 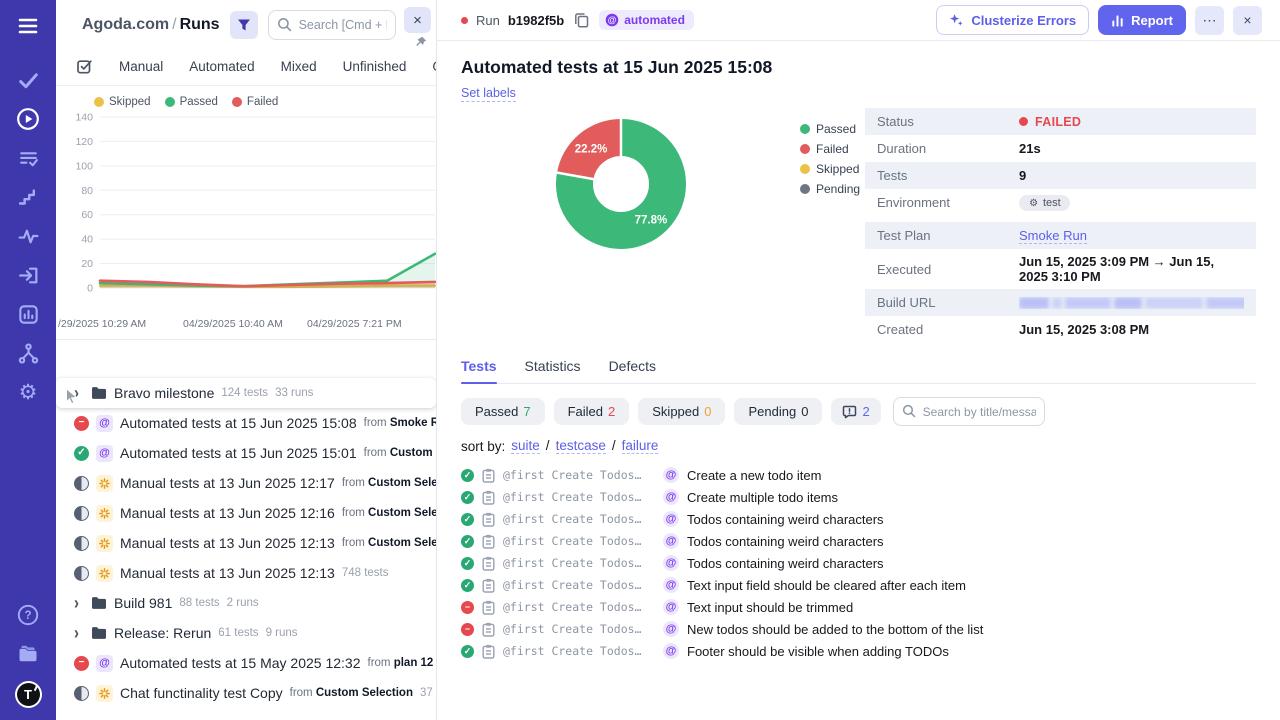 What do you see at coordinates (754, 475) in the screenshot?
I see `test-title: Create a new todo item` at bounding box center [754, 475].